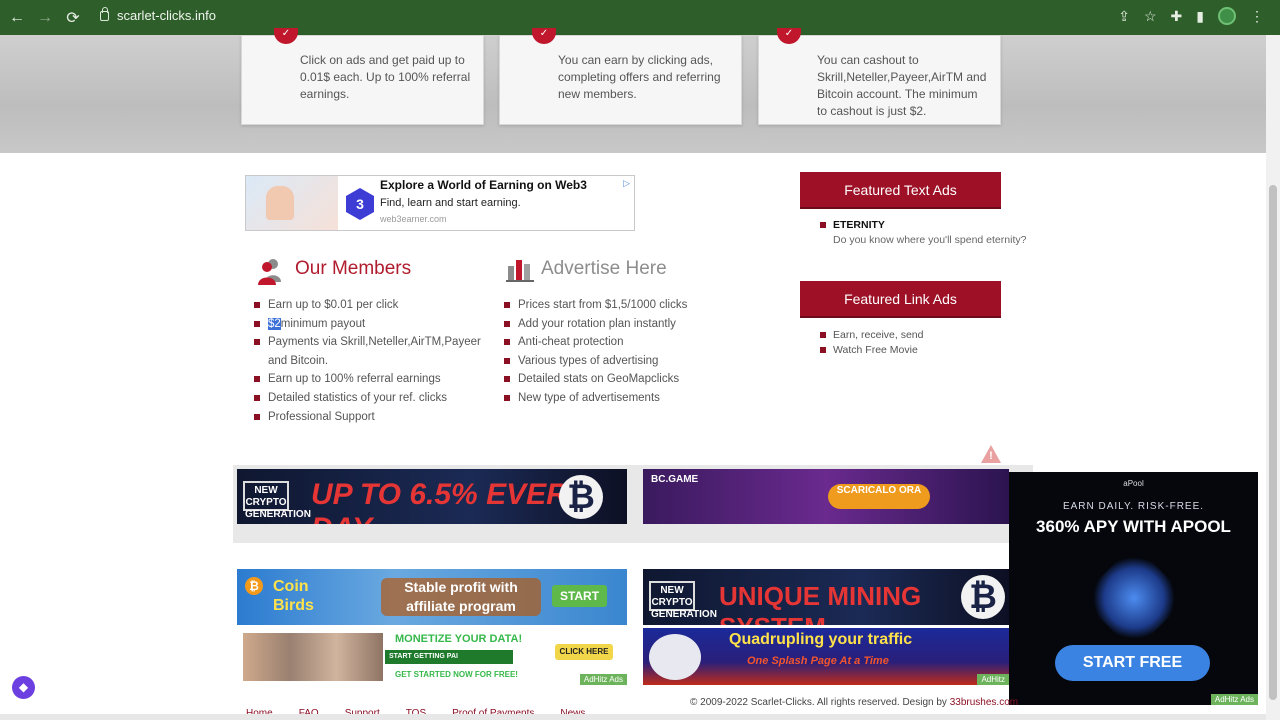 Image resolution: width=1280 pixels, height=720 pixels. I want to click on banner-text: Stable profit with affiliate program, so click(461, 597).